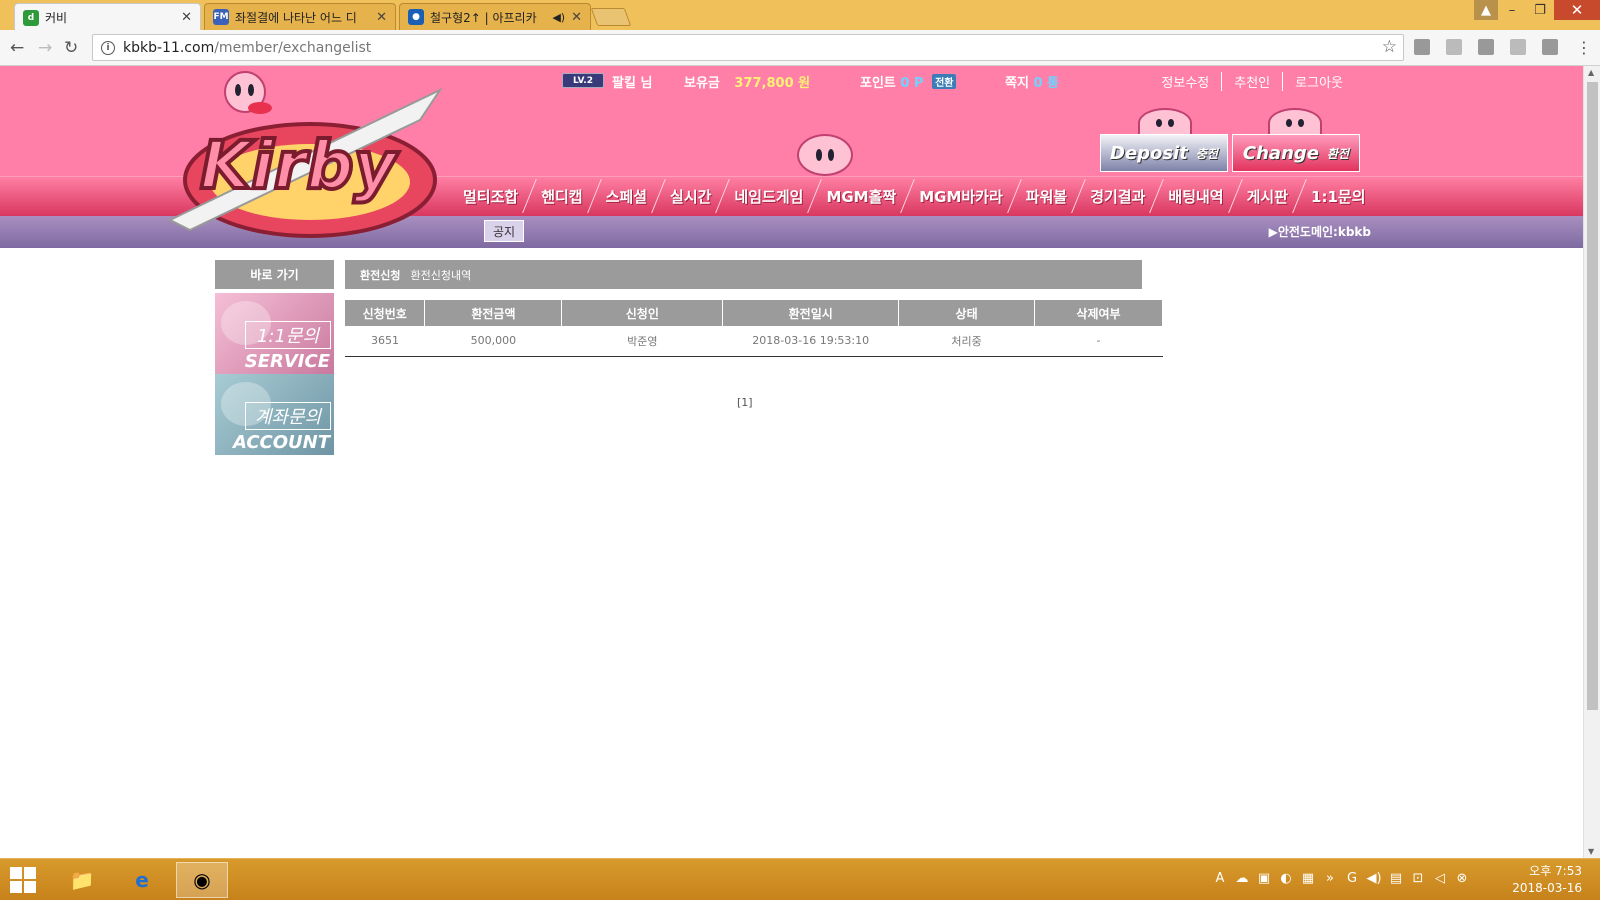 The width and height of the screenshot is (1600, 900). Describe the element at coordinates (45, 48) in the screenshot. I see `forward-arrow-icon: →` at that location.